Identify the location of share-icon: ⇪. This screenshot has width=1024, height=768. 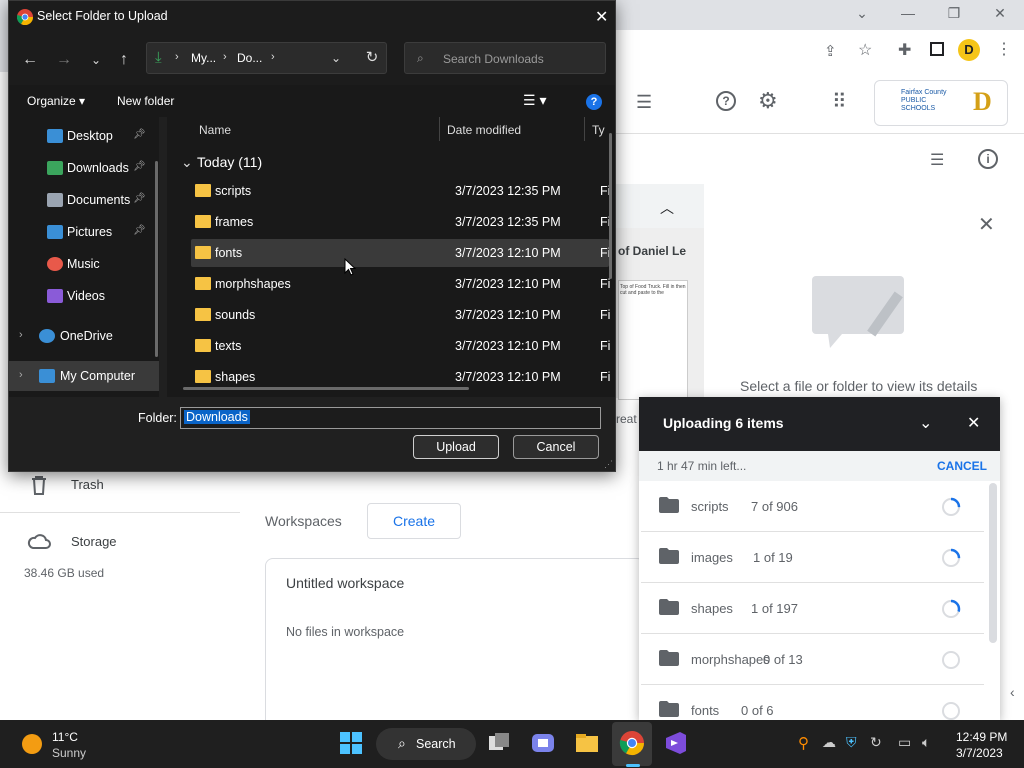
(830, 51).